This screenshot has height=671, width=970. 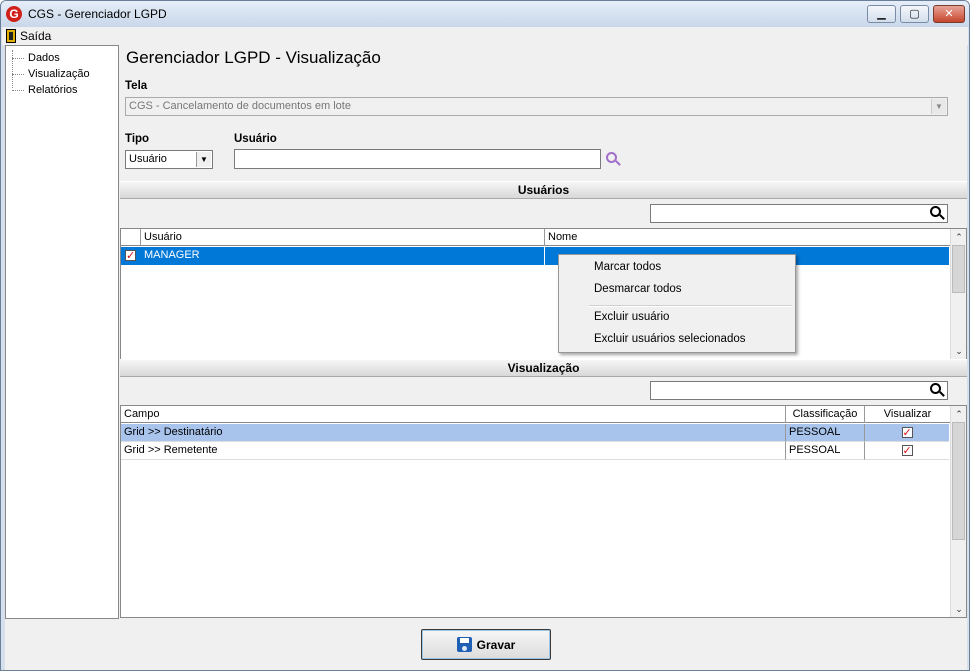 I want to click on usuarios-scrollbar: ⌃ ⌄, so click(x=958, y=294).